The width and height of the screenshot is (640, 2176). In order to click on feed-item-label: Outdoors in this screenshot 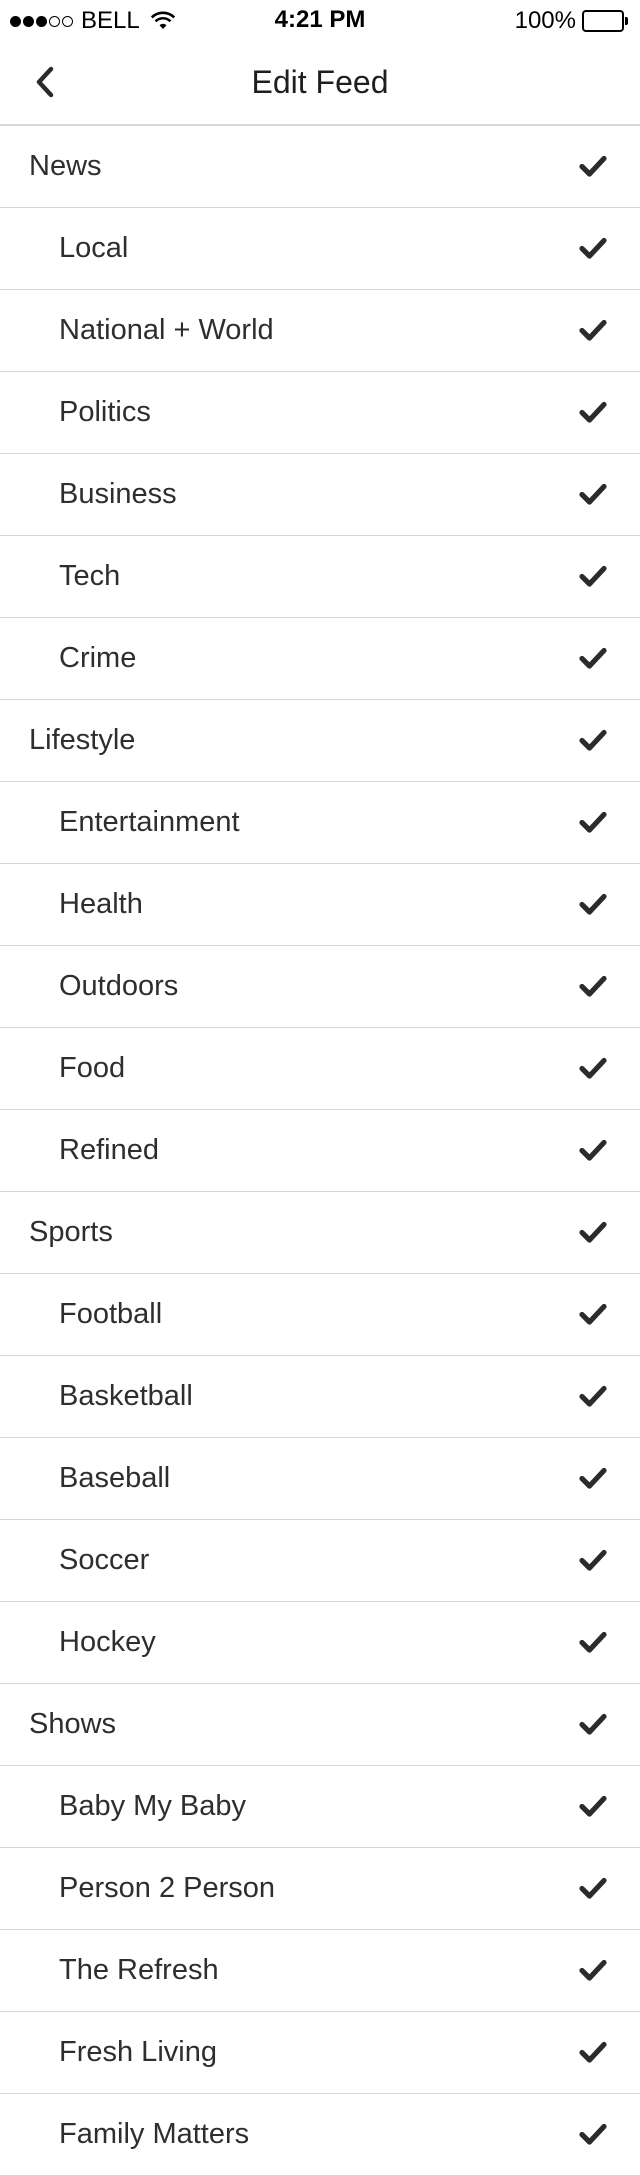, I will do `click(119, 986)`.